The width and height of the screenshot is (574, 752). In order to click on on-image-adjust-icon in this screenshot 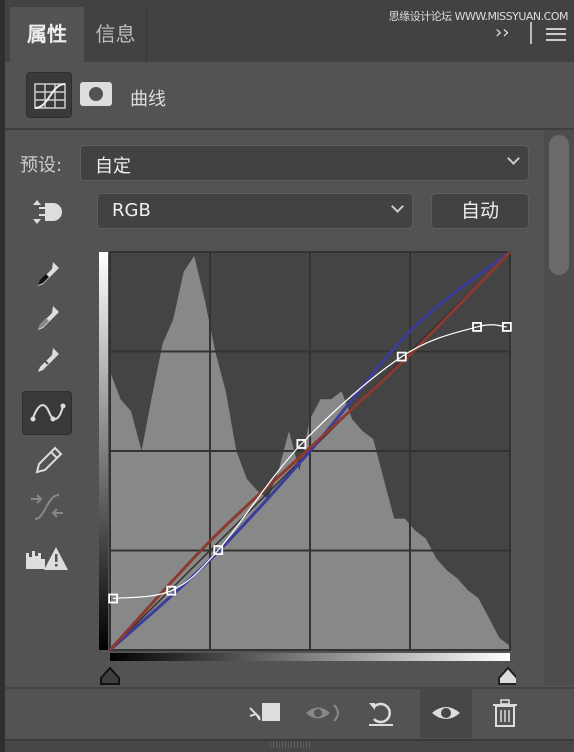, I will do `click(47, 212)`.